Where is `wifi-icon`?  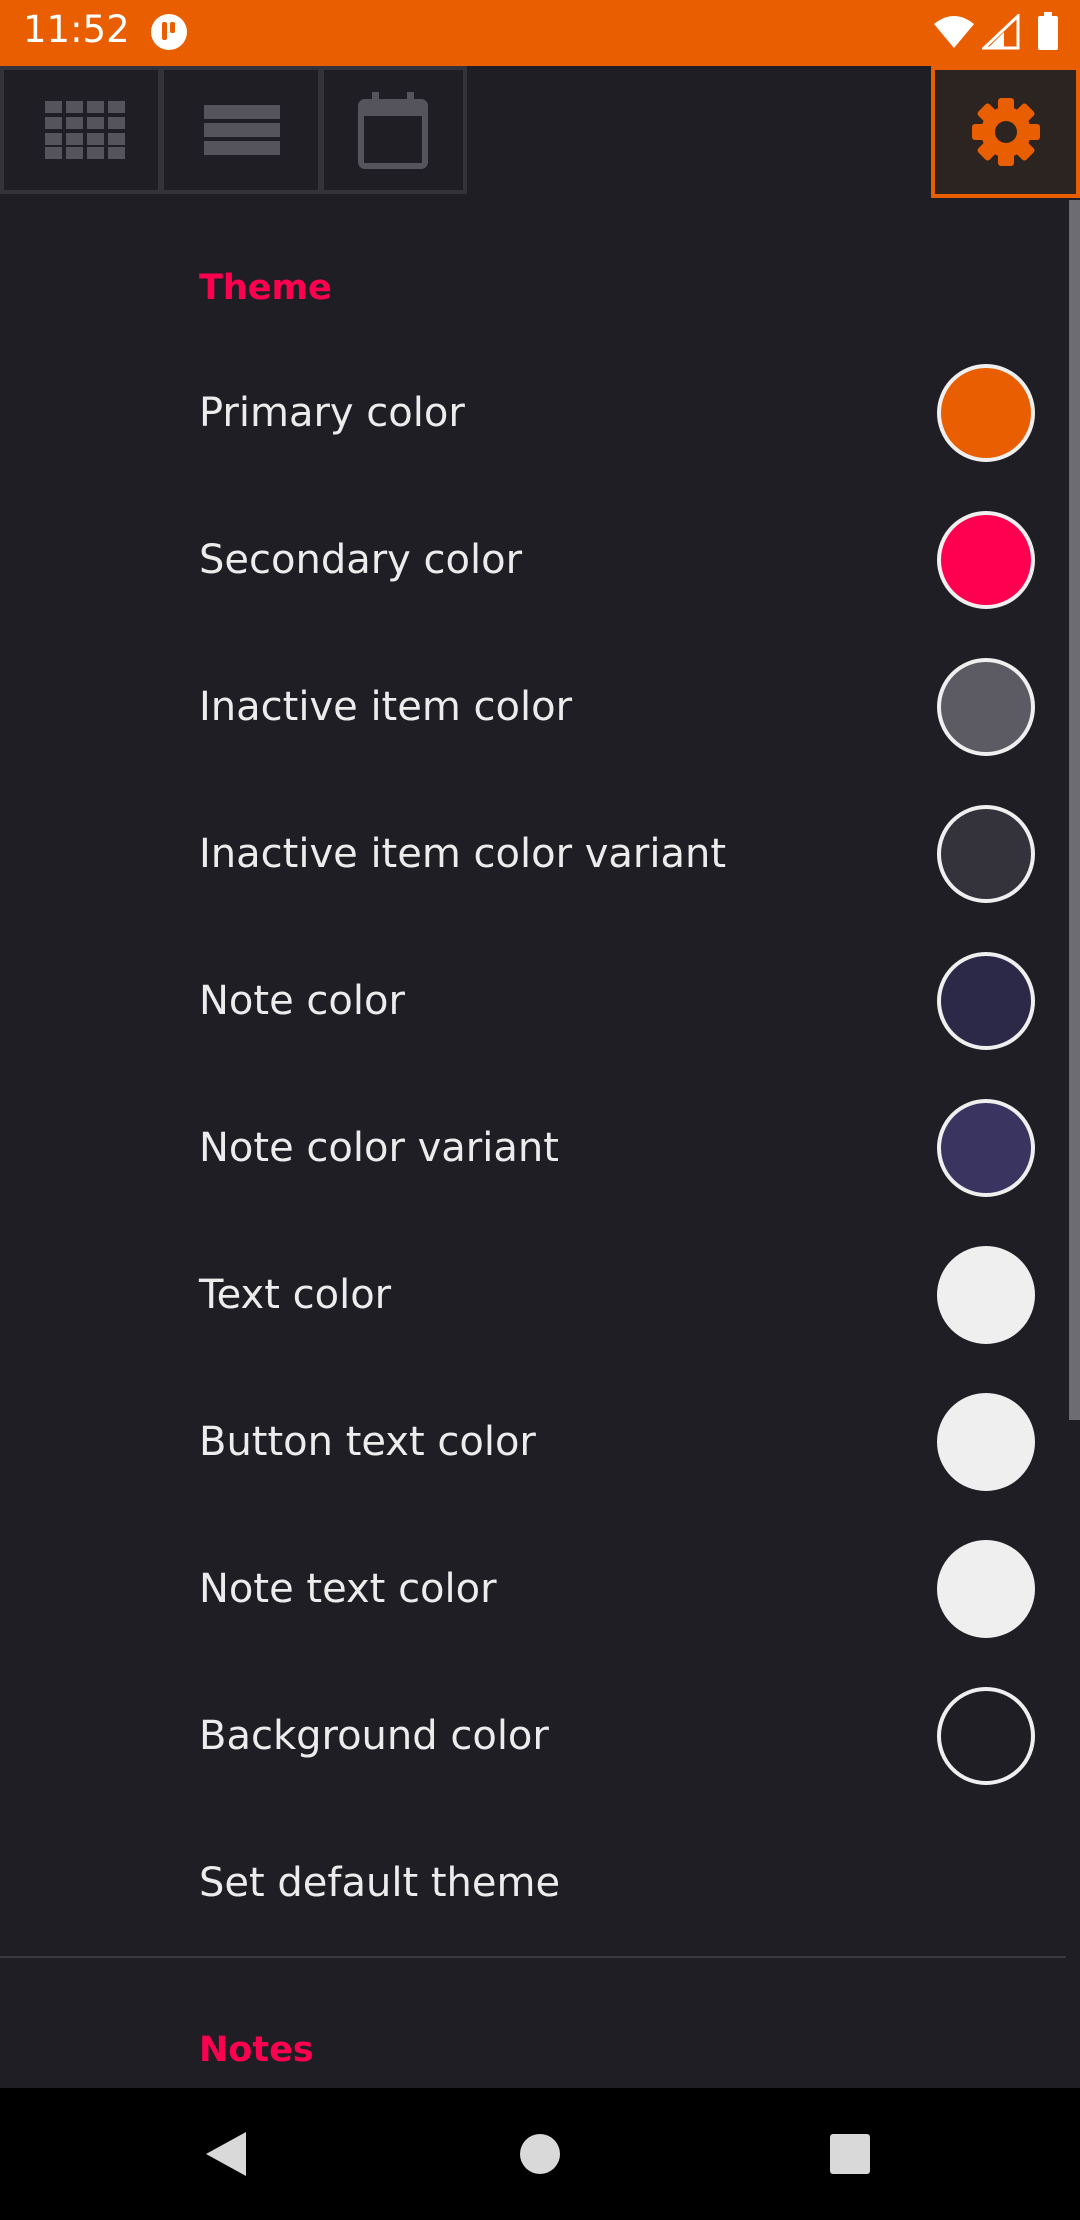
wifi-icon is located at coordinates (954, 32).